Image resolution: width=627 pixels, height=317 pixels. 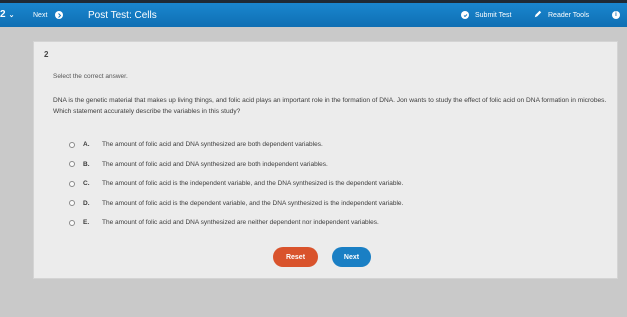 What do you see at coordinates (86, 145) in the screenshot?
I see `choice-letter: A.` at bounding box center [86, 145].